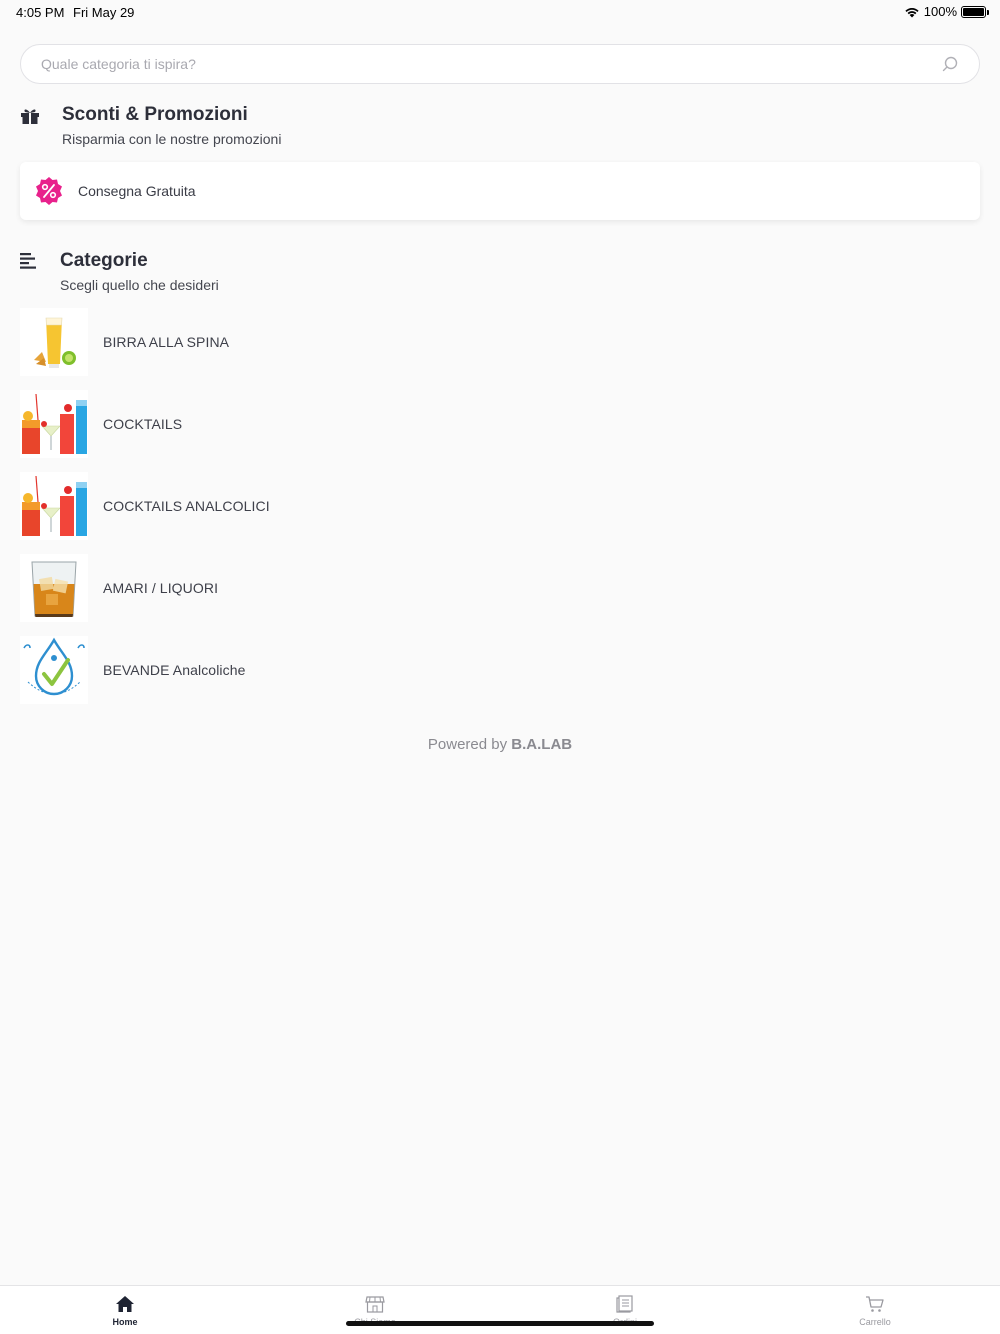 Image resolution: width=1000 pixels, height=1334 pixels. I want to click on tab-chi-siamo: Chi Siamo, so click(375, 1310).